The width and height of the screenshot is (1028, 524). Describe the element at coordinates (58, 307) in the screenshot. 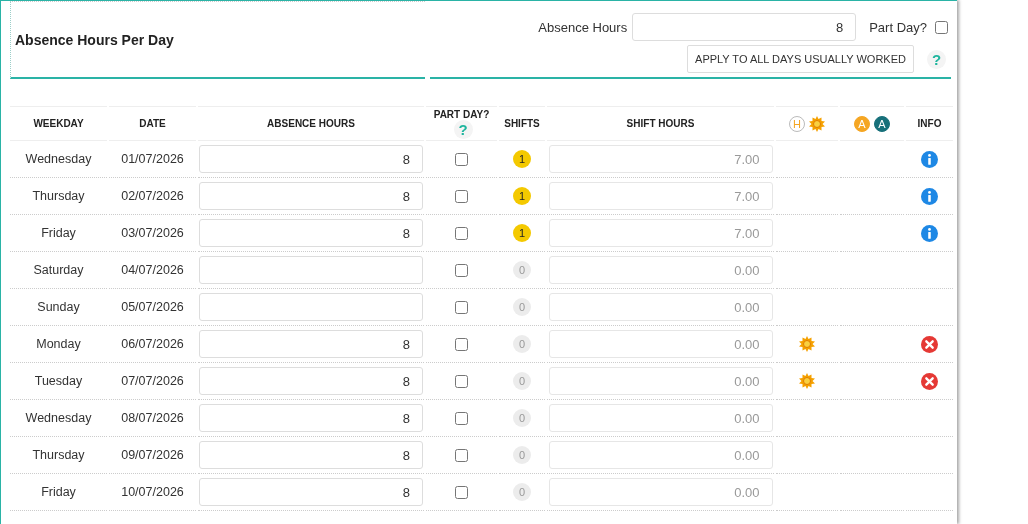

I see `weekday-cell: Sunday` at that location.